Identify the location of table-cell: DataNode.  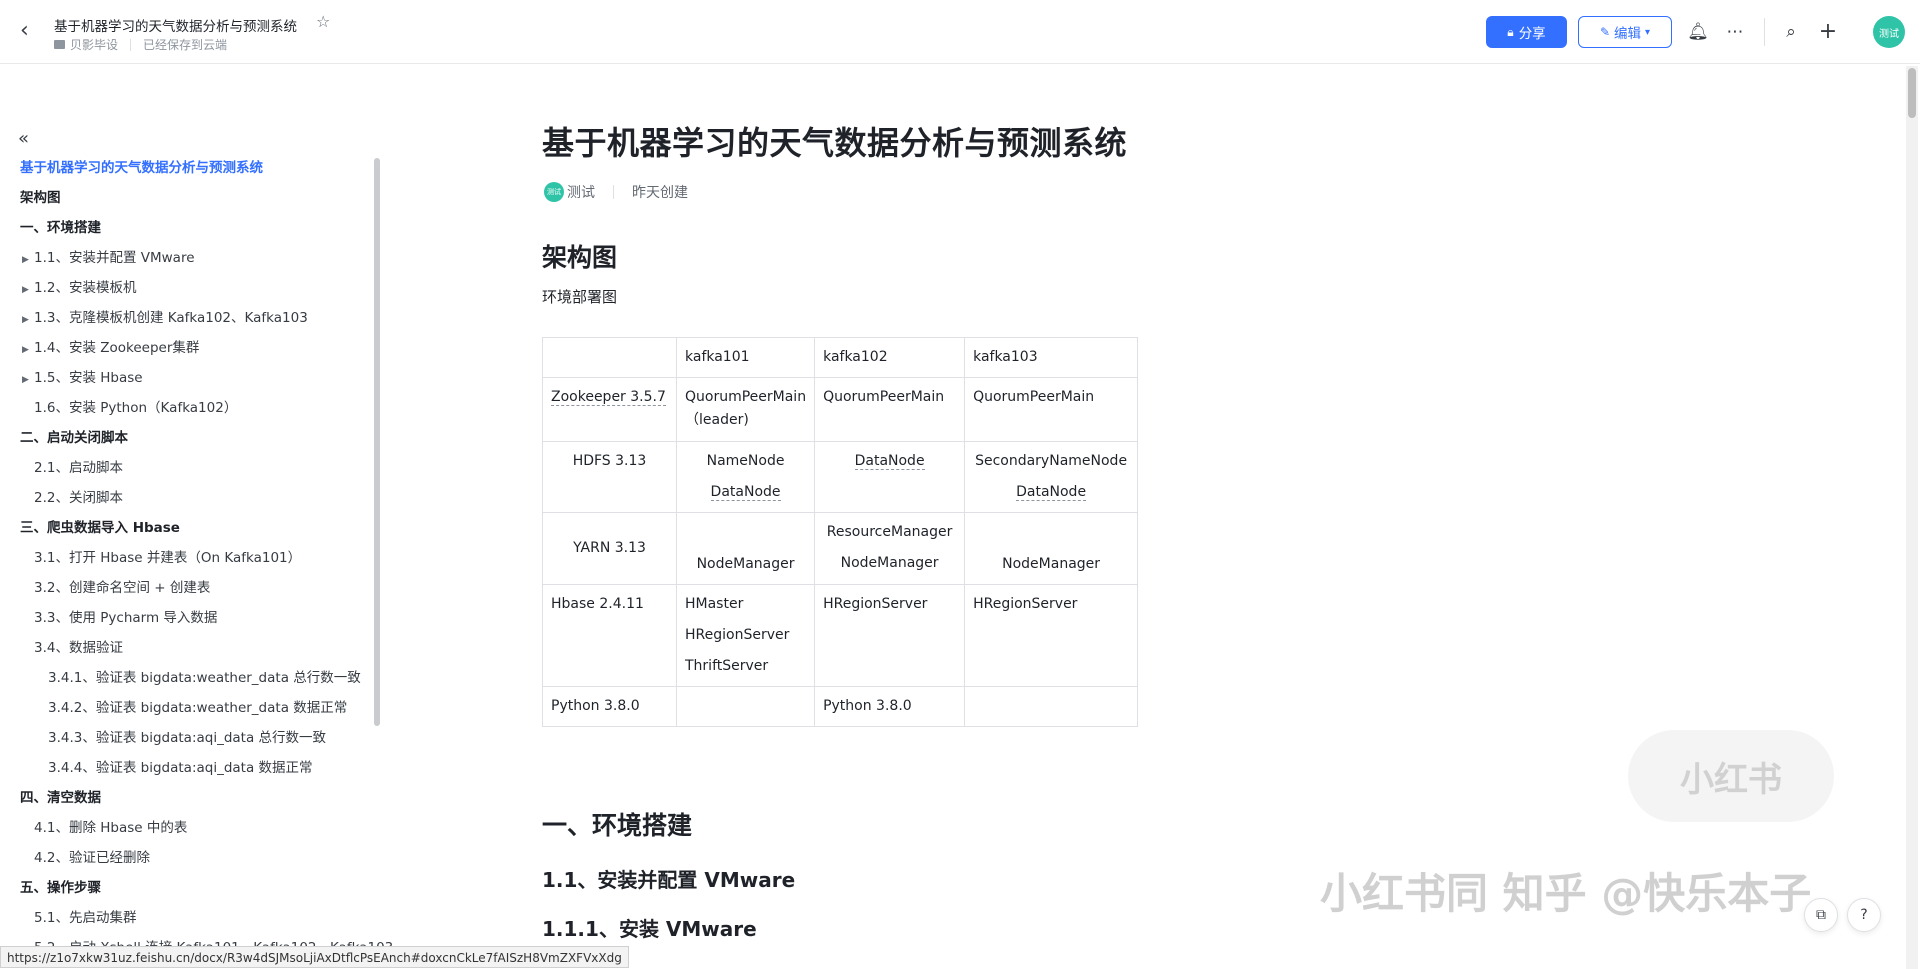
(890, 477).